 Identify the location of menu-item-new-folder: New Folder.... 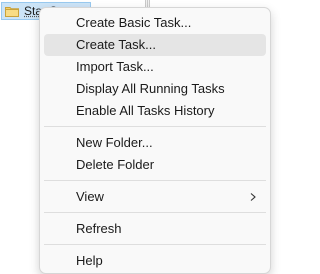
(155, 143).